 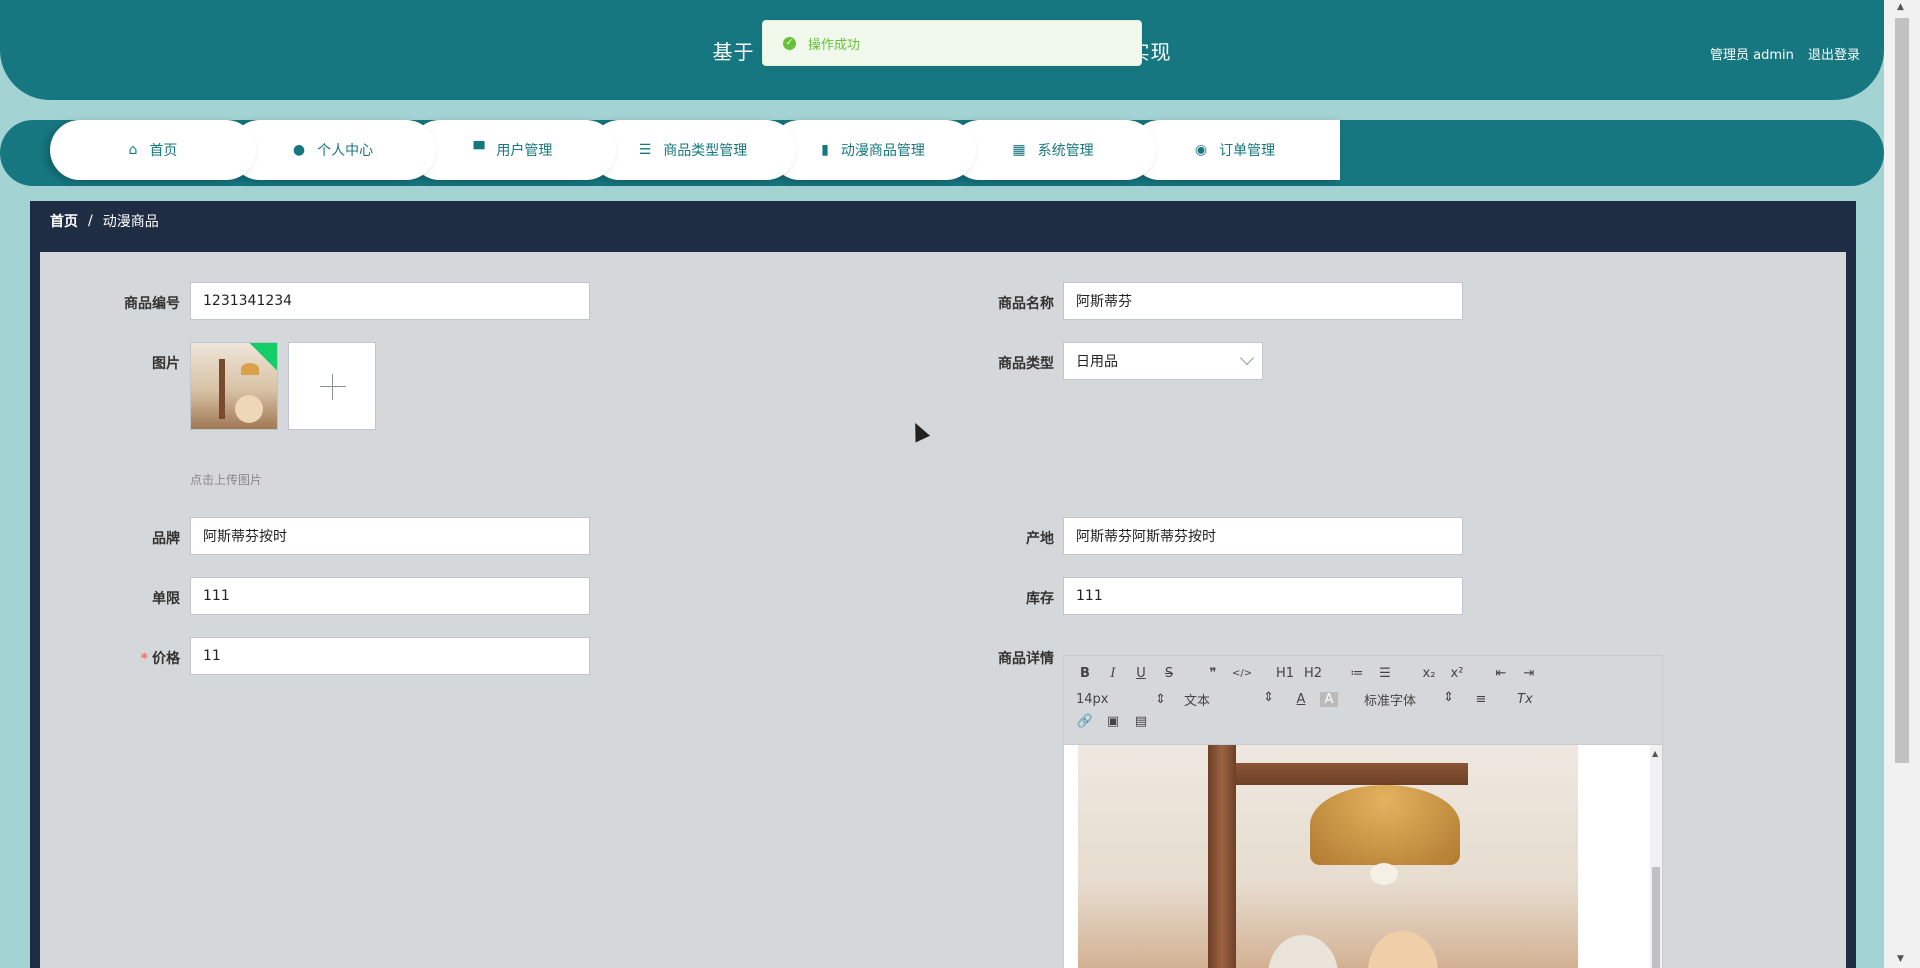 What do you see at coordinates (1390, 701) in the screenshot?
I see `font-family-value: 标准字体` at bounding box center [1390, 701].